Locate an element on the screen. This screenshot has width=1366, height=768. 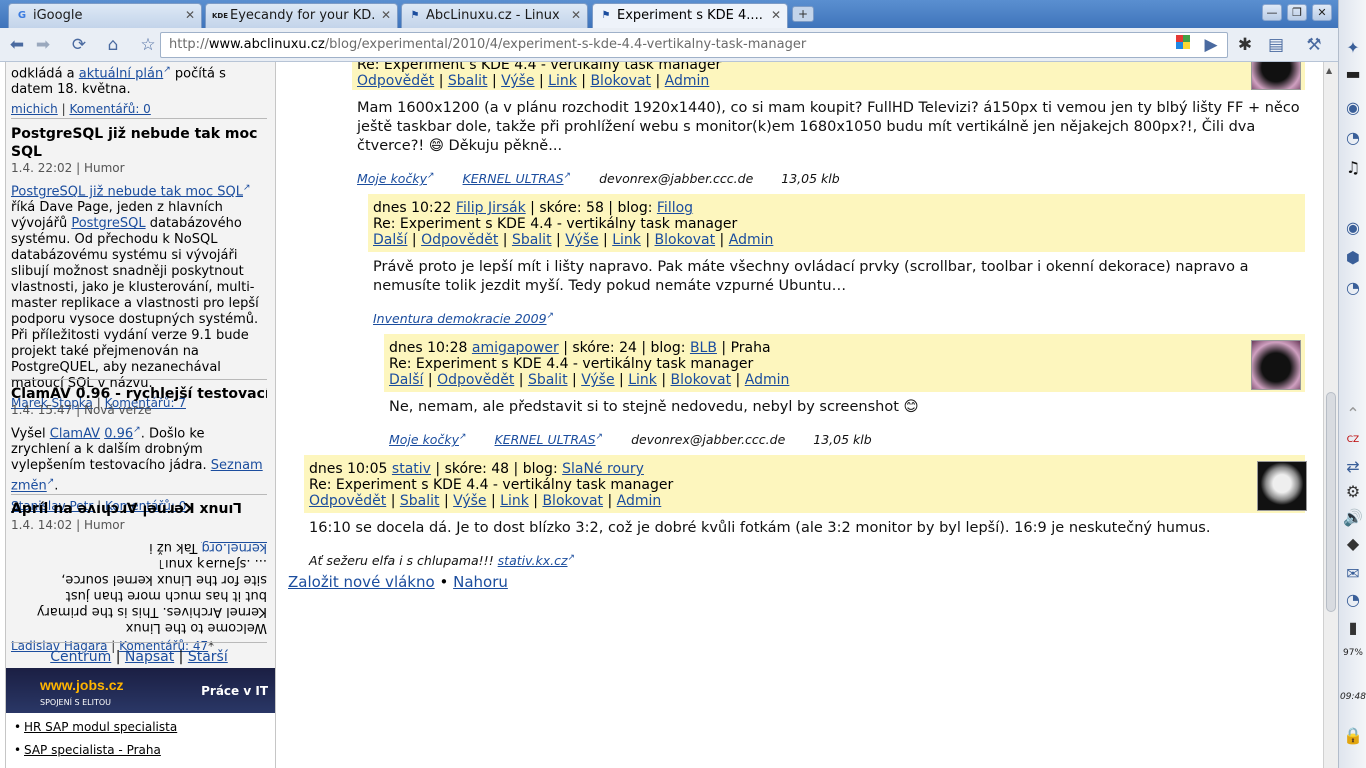
sidebar-link: kernel.org is located at coordinates (234, 547).